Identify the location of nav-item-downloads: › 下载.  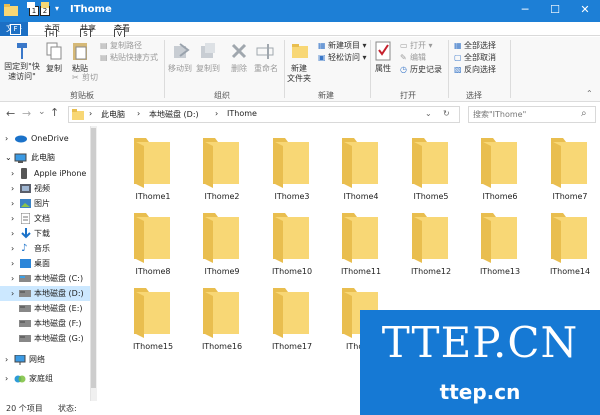
(46, 233).